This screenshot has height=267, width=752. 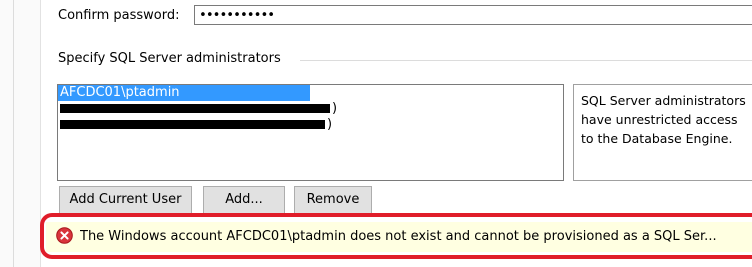 What do you see at coordinates (119, 15) in the screenshot?
I see `confirm-password-label: Confirm password:` at bounding box center [119, 15].